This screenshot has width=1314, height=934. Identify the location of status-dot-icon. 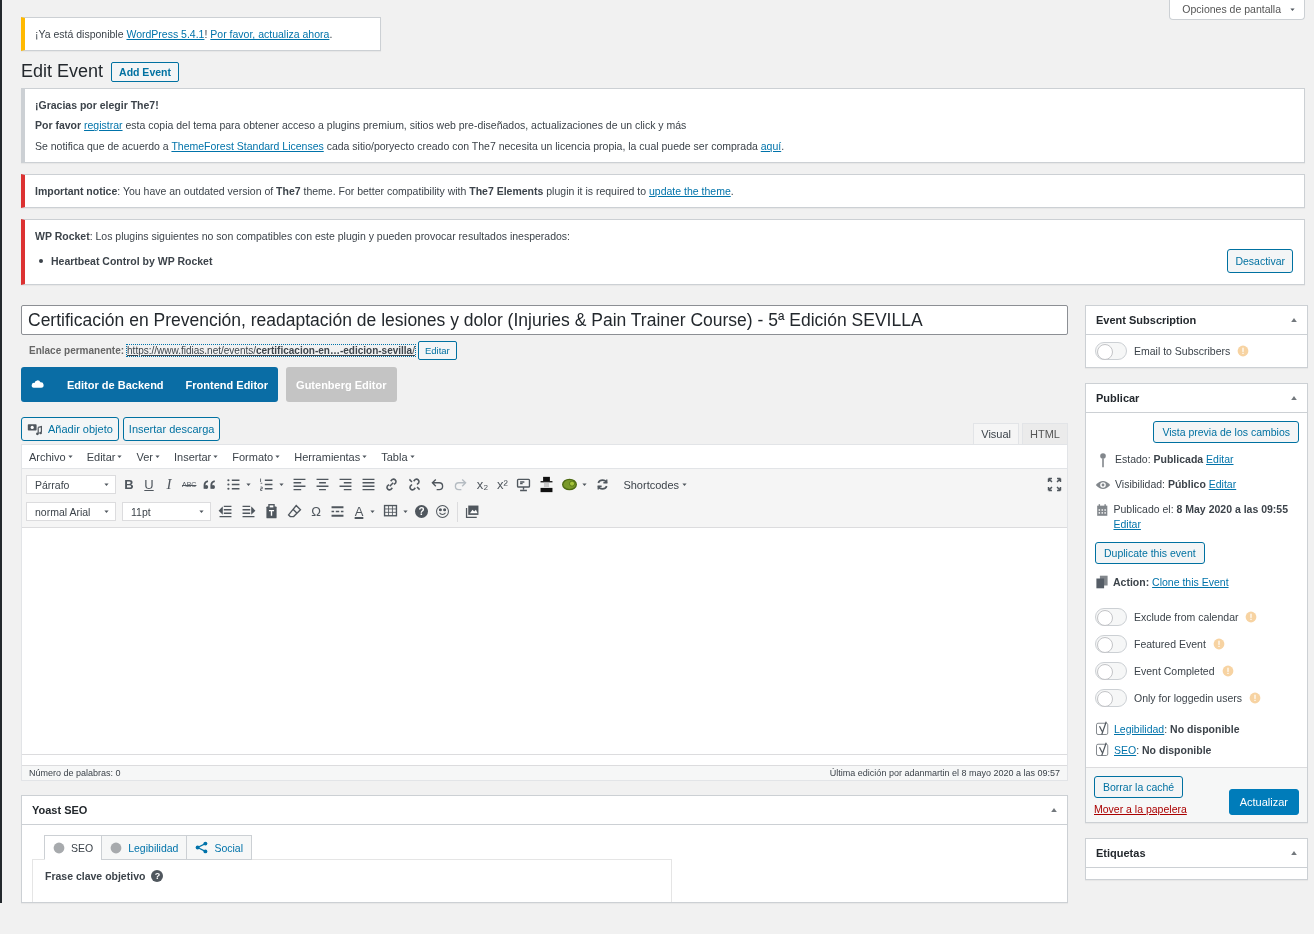
(59, 847).